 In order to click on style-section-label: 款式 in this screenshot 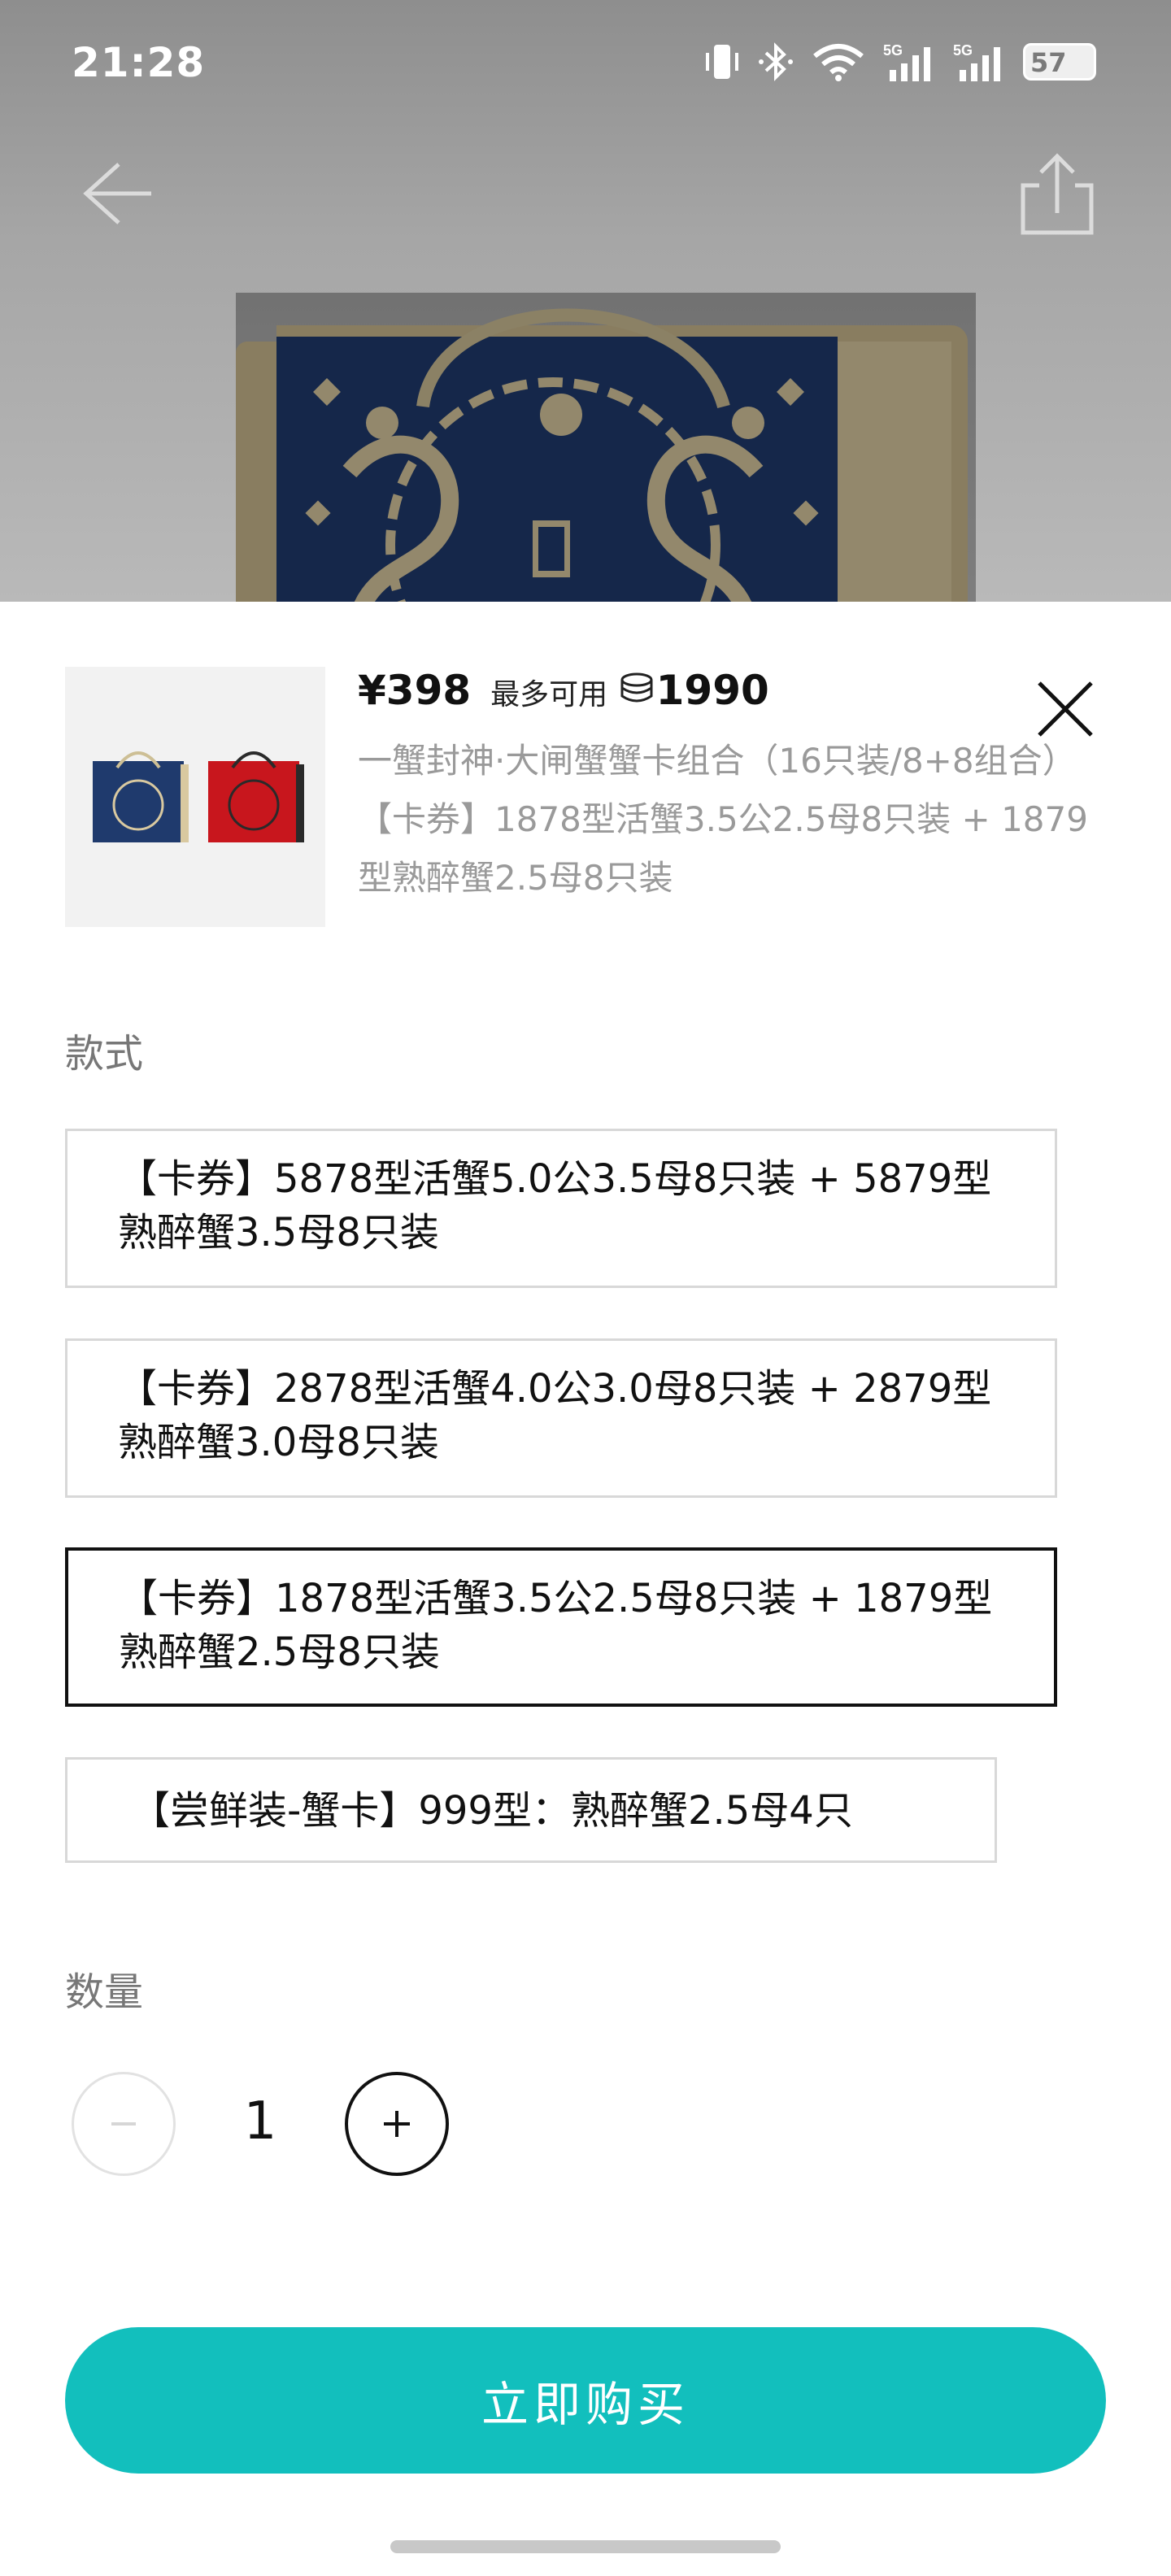, I will do `click(105, 1054)`.